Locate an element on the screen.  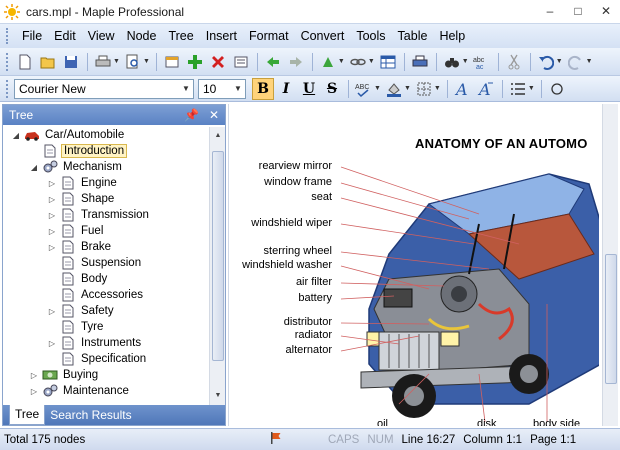
tree-node-buying: ▷ Buying is located at coordinates (107, 375).